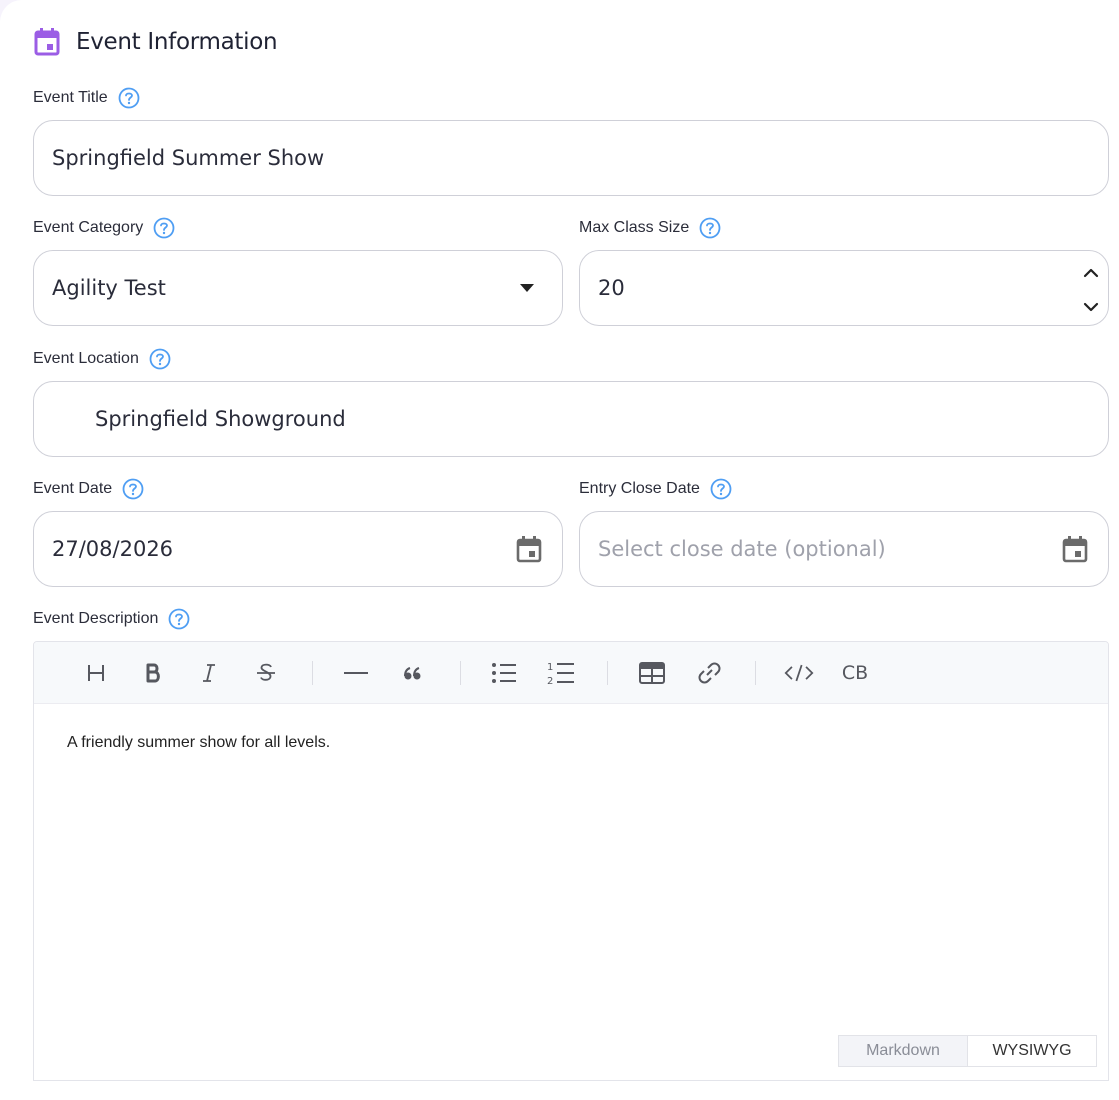 Image resolution: width=1119 pixels, height=1100 pixels. Describe the element at coordinates (634, 227) in the screenshot. I see `max-class-size-label-text: Max Class Size` at that location.